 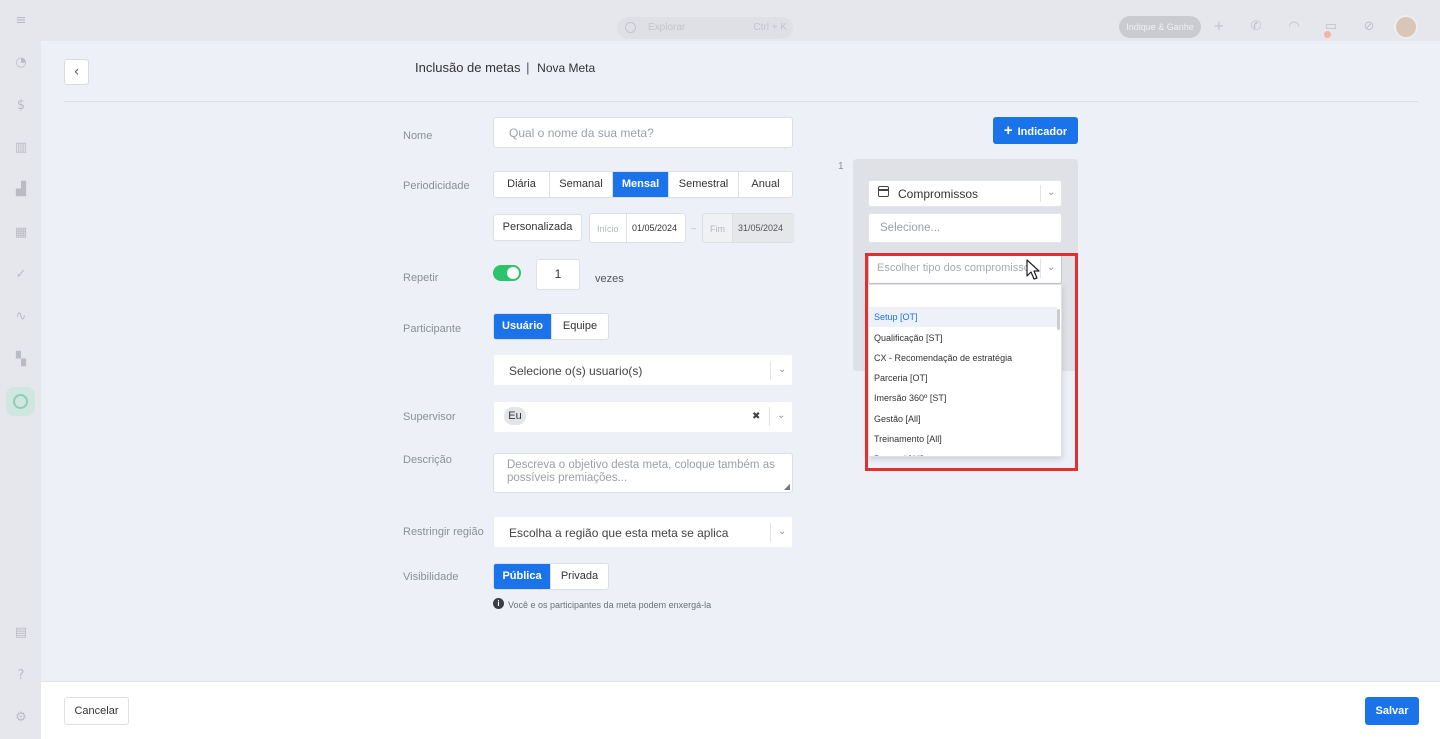 What do you see at coordinates (576, 371) in the screenshot?
I see `usuarios-placeholder: Selecione o(s) usuario(s)` at bounding box center [576, 371].